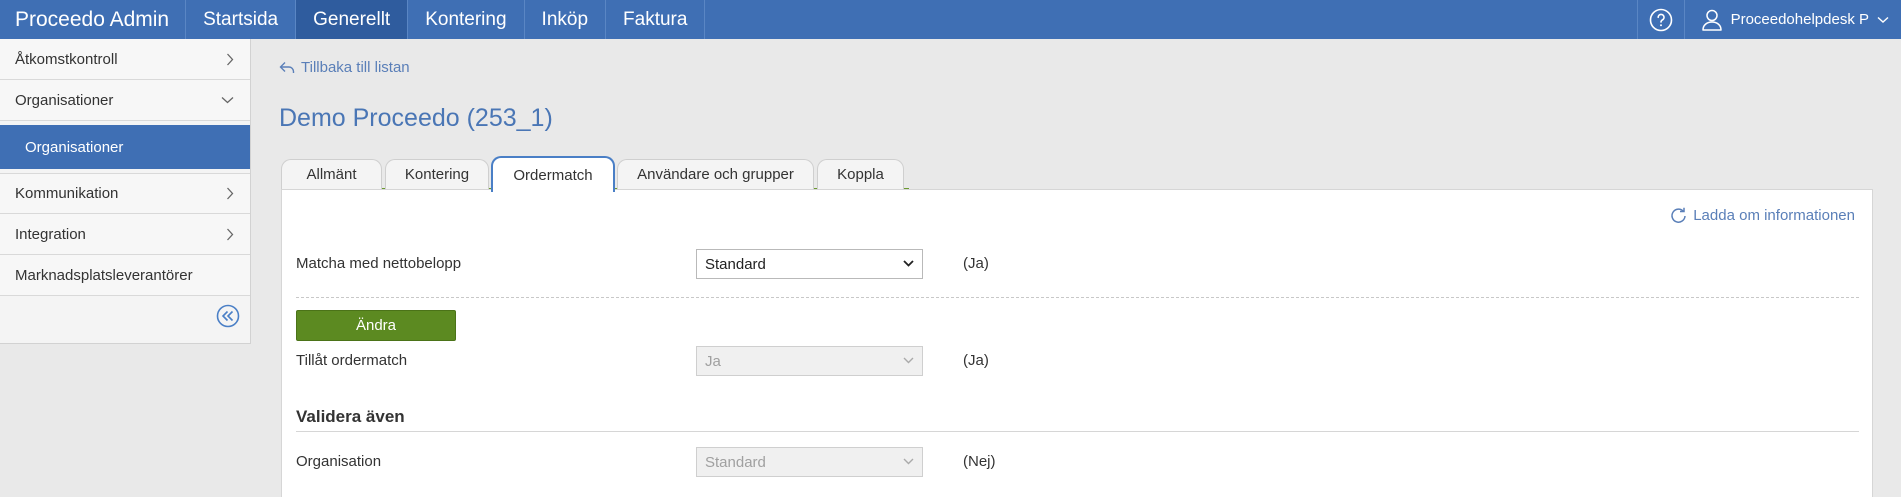 The height and width of the screenshot is (497, 1901). I want to click on tab-anvandare-och-grupper: Användare och grupper, so click(715, 174).